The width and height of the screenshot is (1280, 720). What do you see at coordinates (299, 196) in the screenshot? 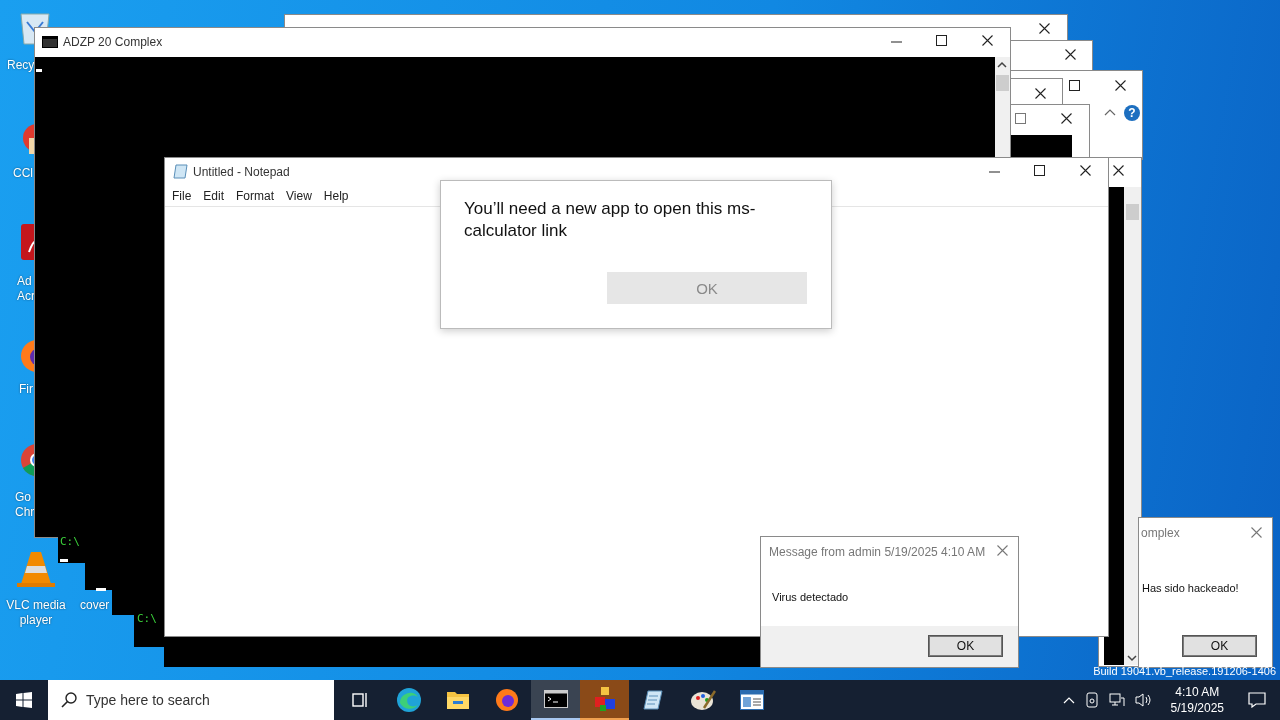
I see `menu-item: View` at bounding box center [299, 196].